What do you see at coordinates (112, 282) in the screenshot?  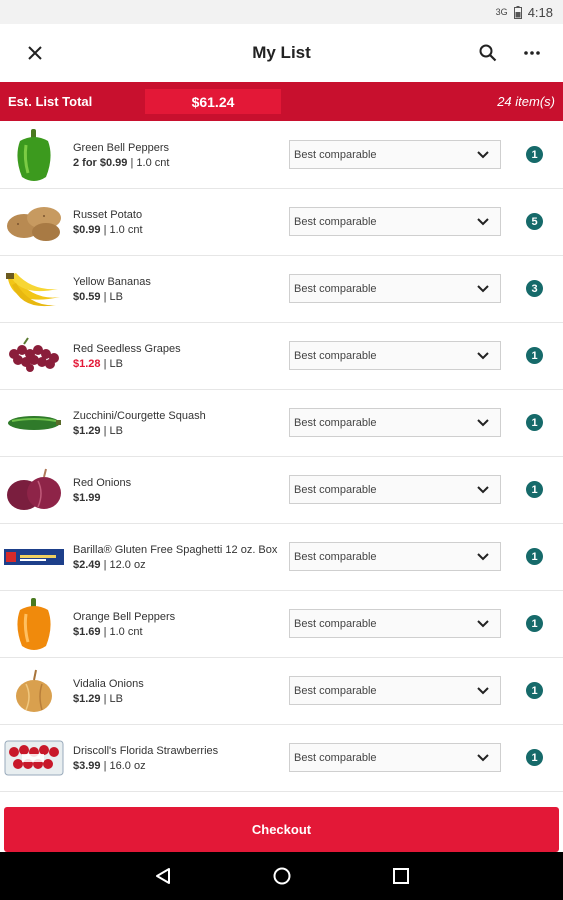 I see `item-name: Yellow Bananas` at bounding box center [112, 282].